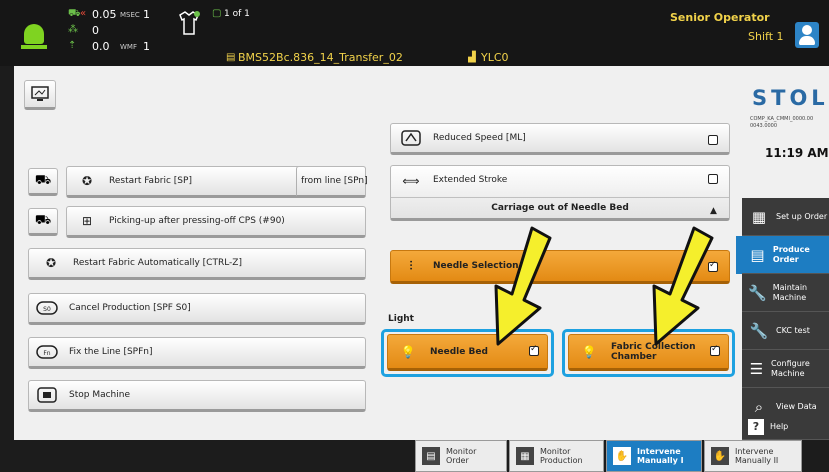 The width and height of the screenshot is (829, 472). I want to click on restart-fabric-label: Restart Fabric [SP], so click(150, 181).